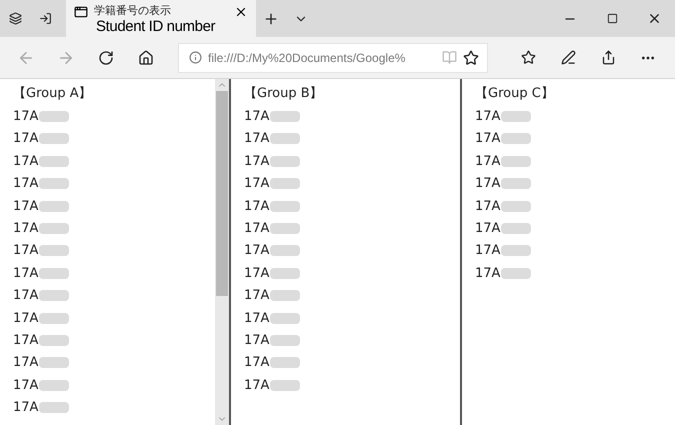 Image resolution: width=675 pixels, height=425 pixels. I want to click on scrollbar, so click(222, 252).